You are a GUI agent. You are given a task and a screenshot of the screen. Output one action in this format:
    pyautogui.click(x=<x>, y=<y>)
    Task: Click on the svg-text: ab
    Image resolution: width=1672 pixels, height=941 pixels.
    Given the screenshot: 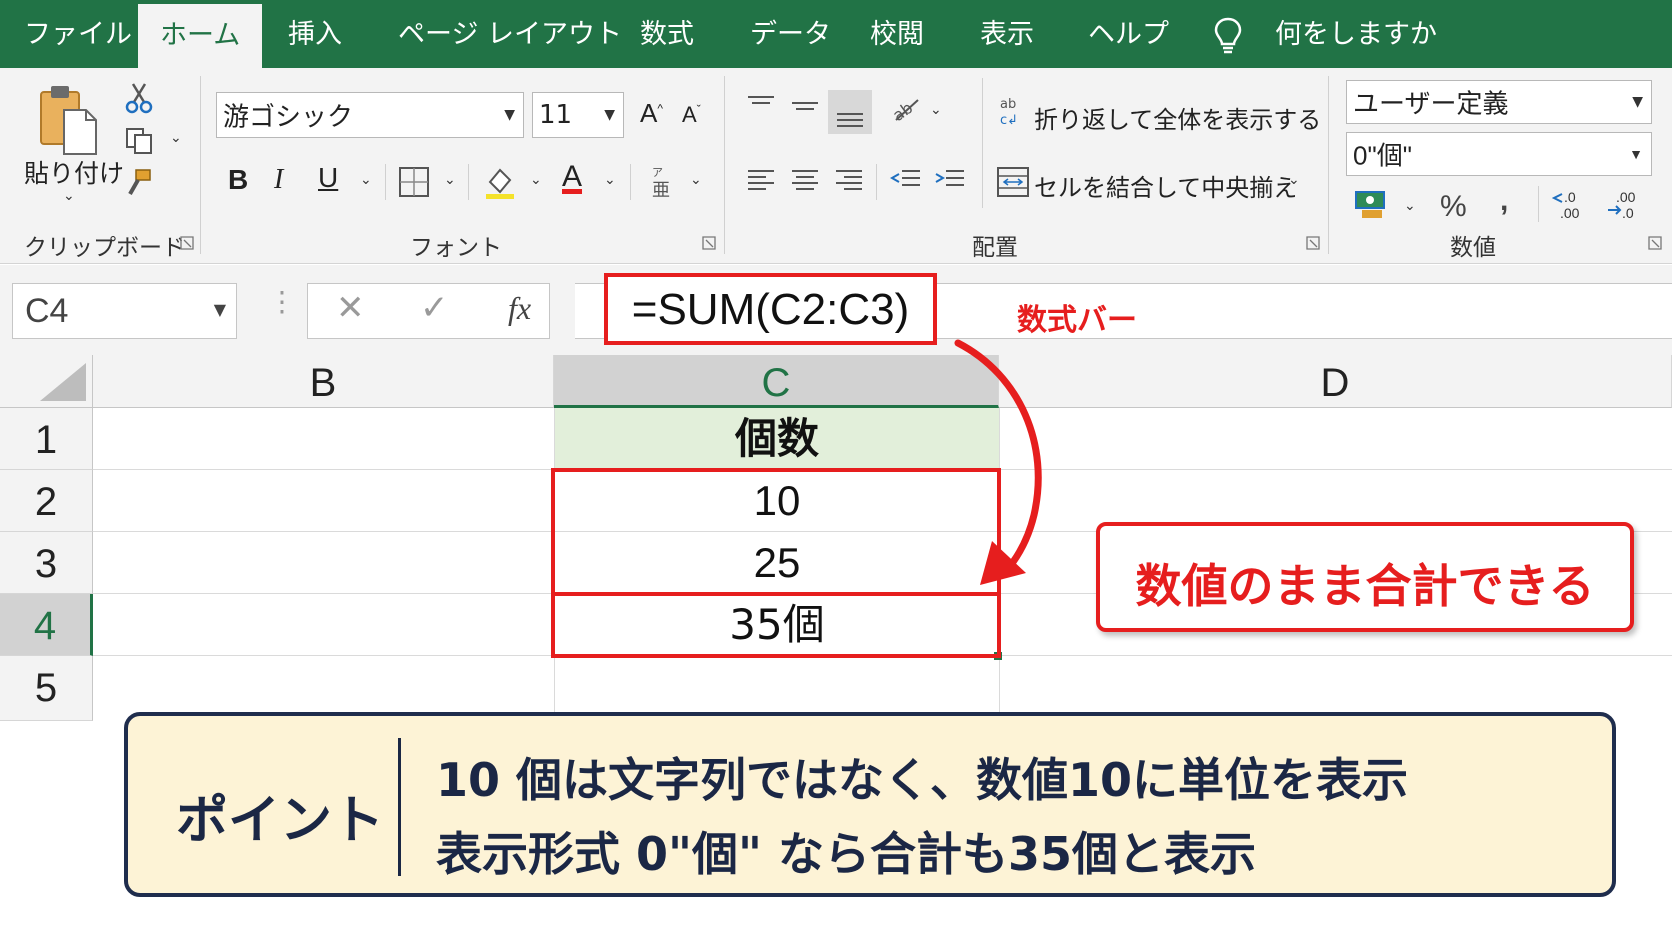 What is the action you would take?
    pyautogui.click(x=1008, y=104)
    